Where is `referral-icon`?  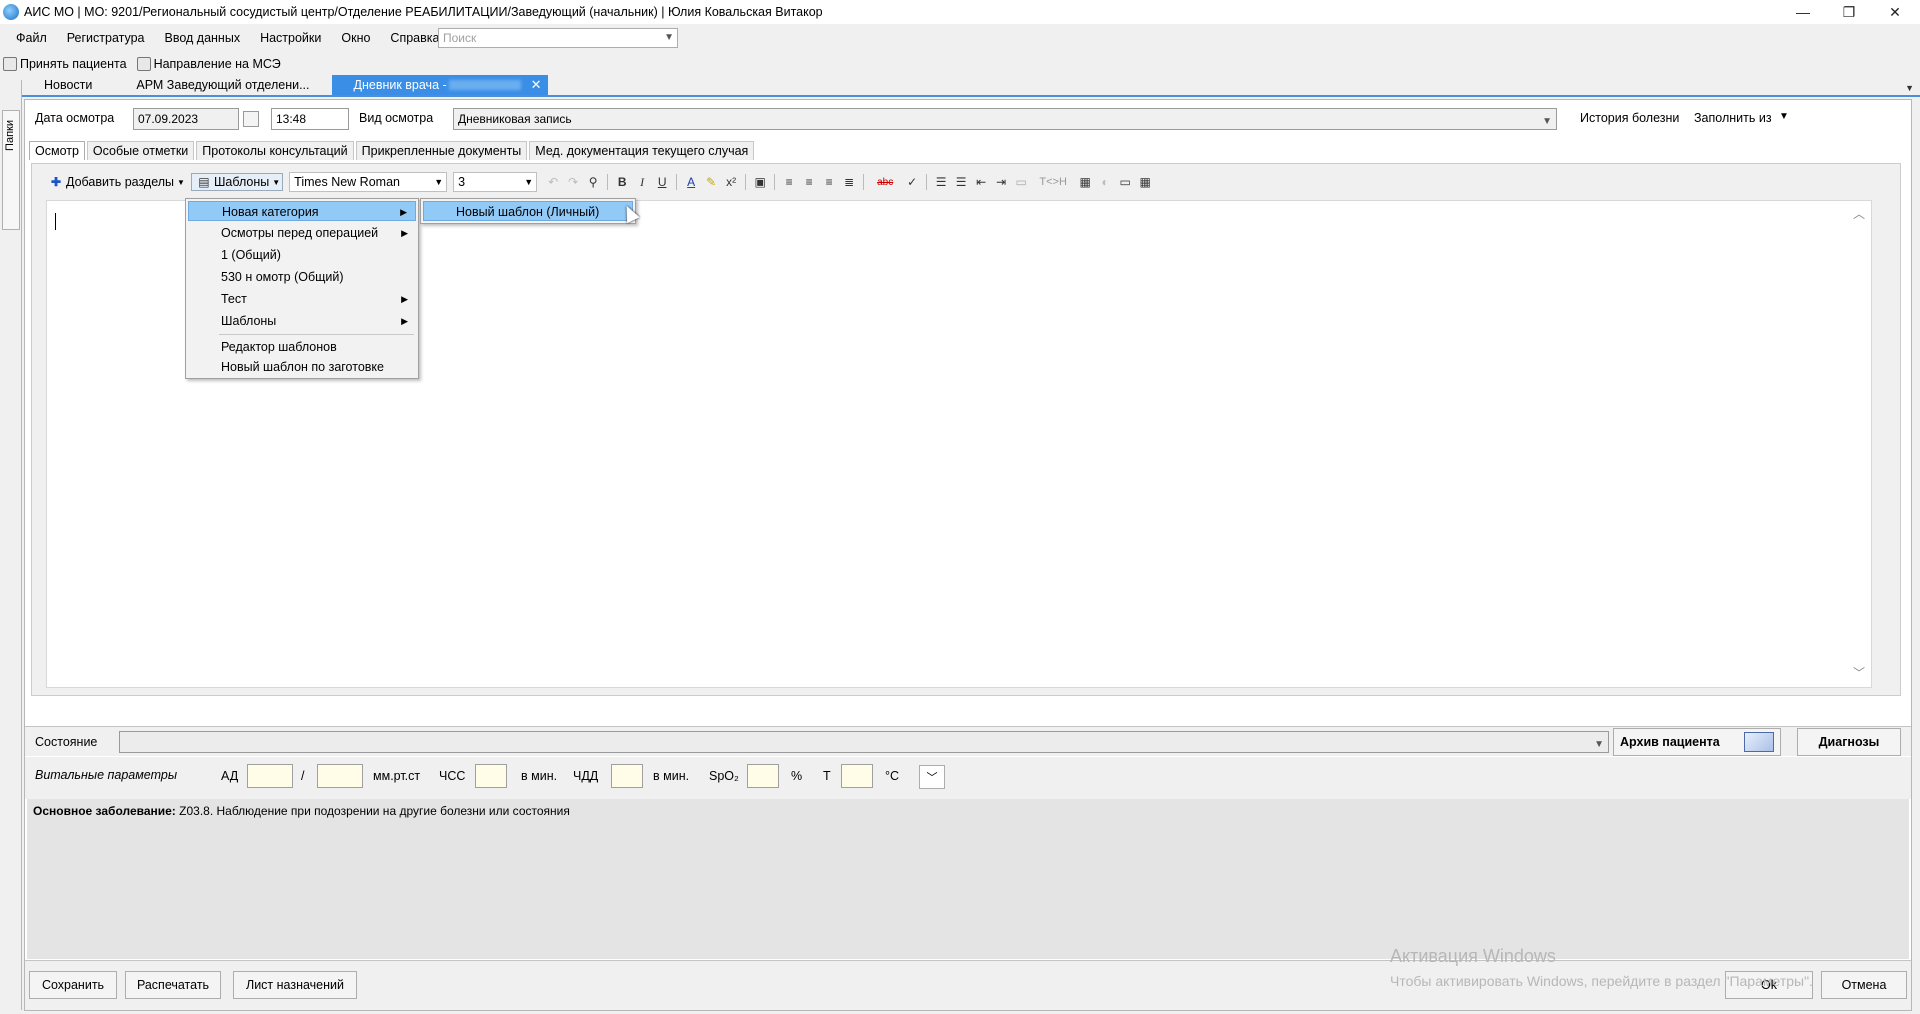 referral-icon is located at coordinates (143, 64).